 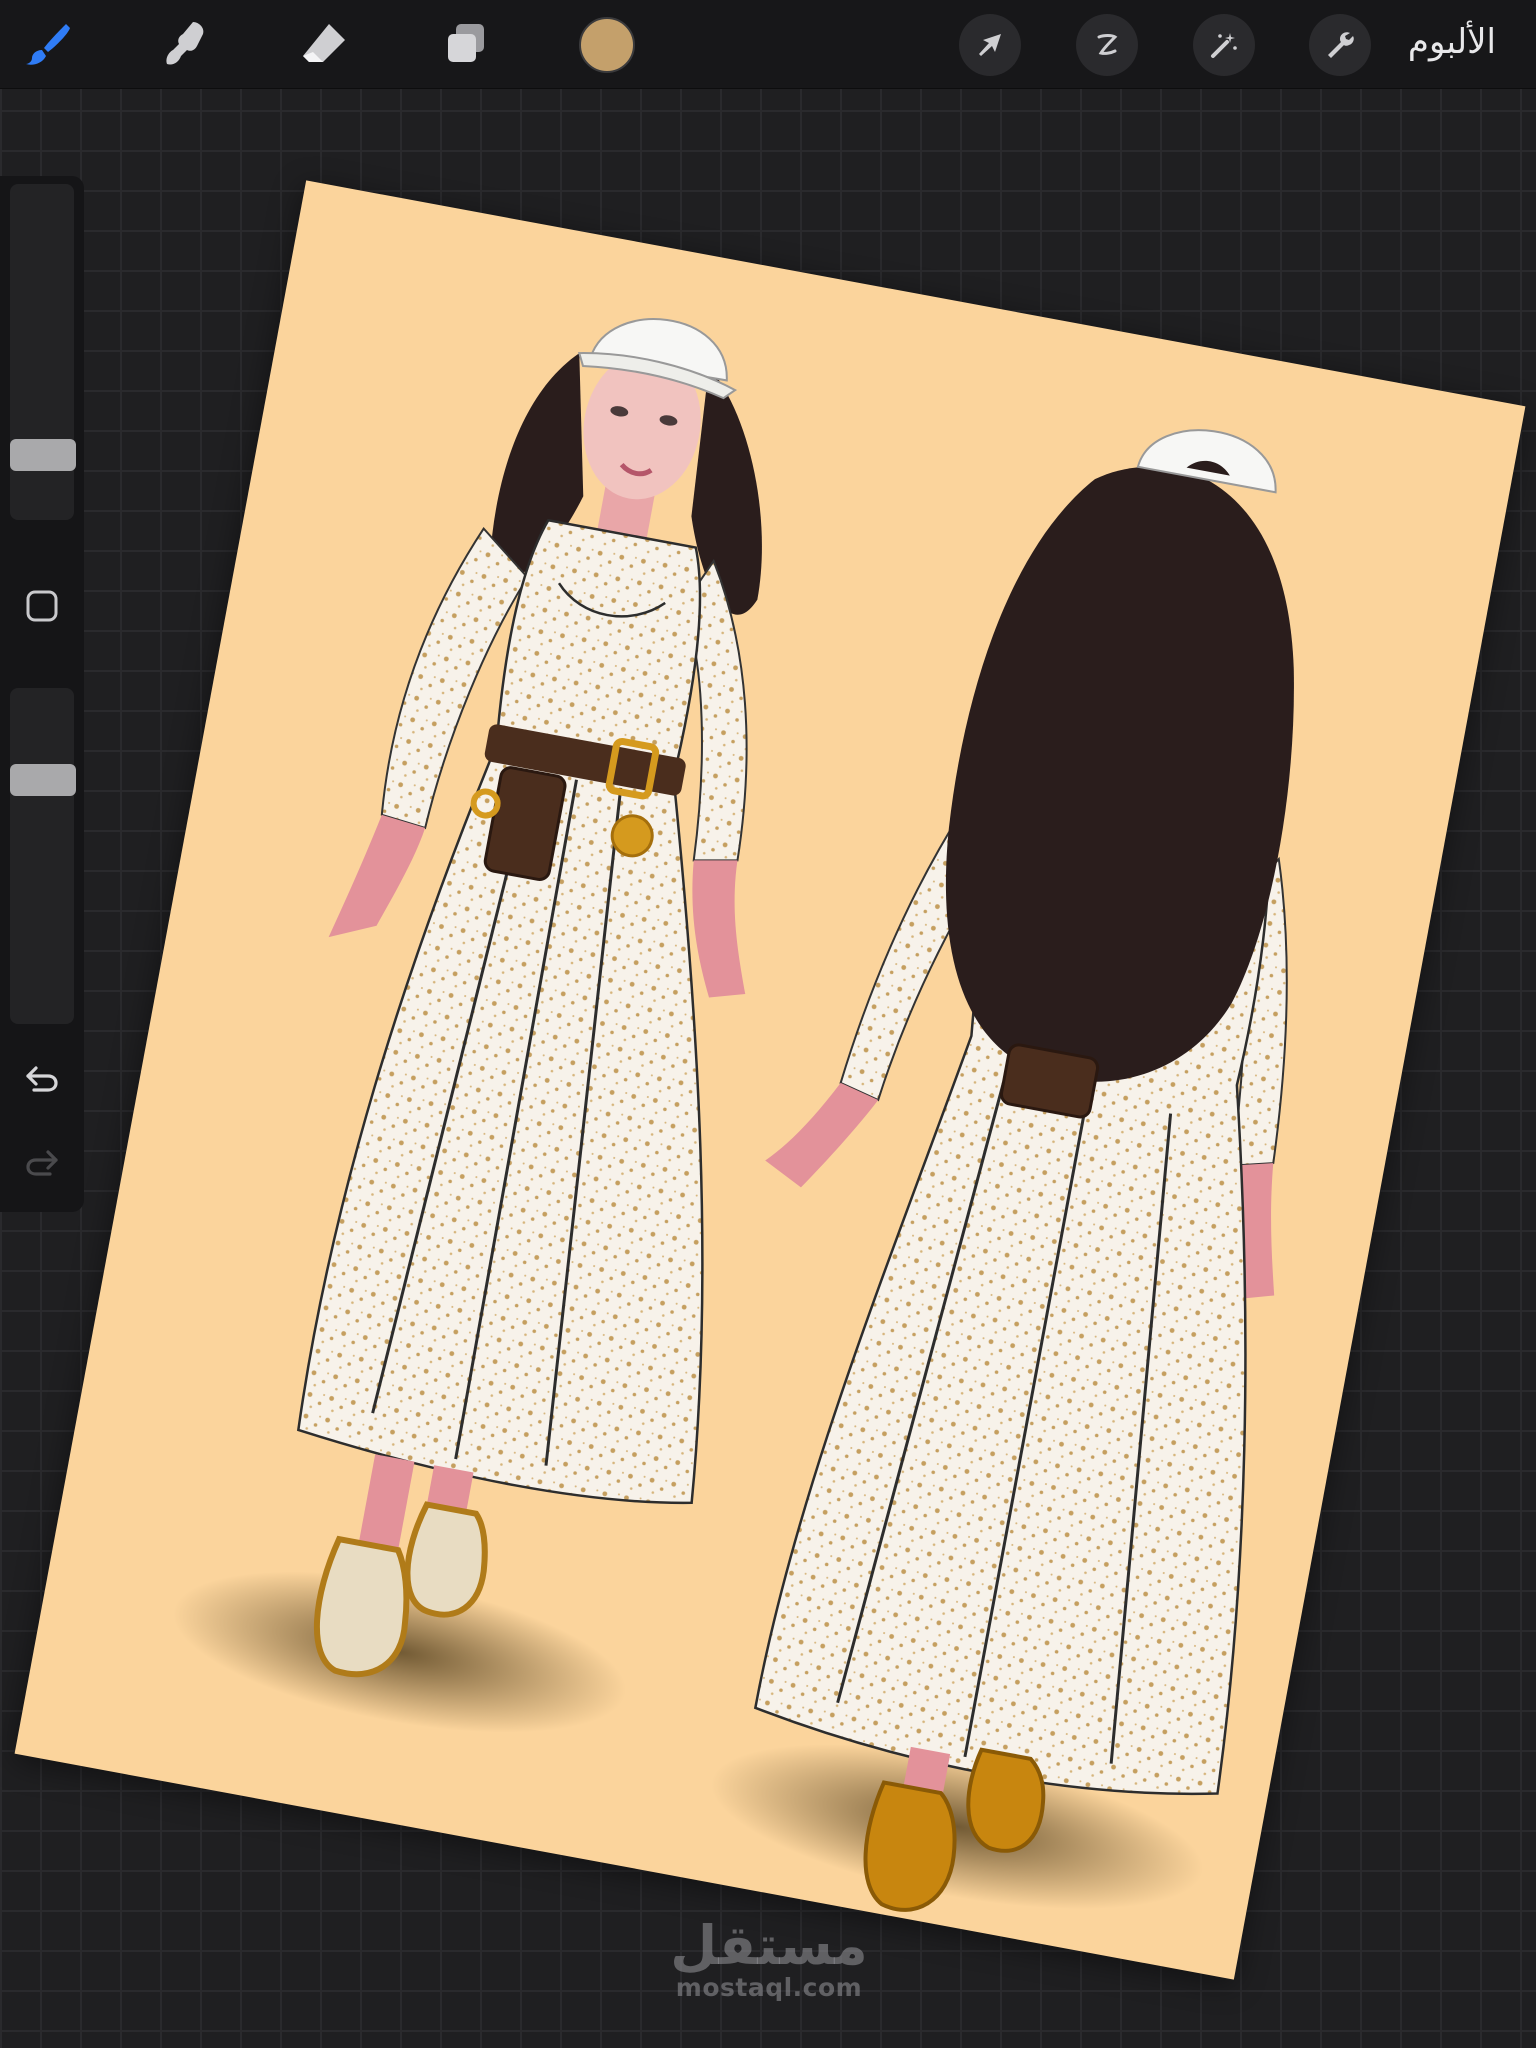 I want to click on modify-button, so click(x=42, y=606).